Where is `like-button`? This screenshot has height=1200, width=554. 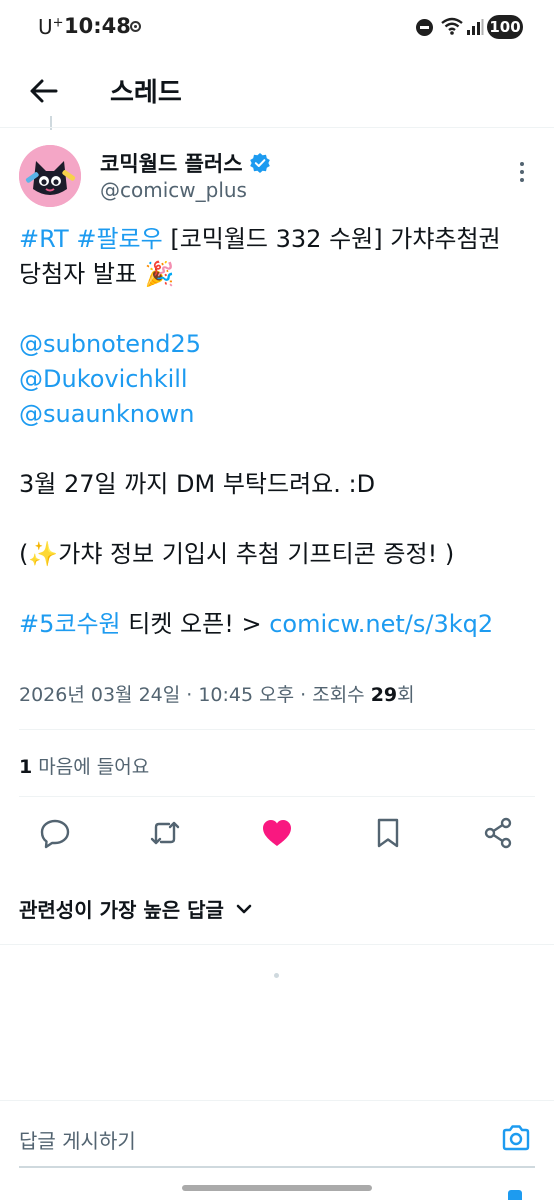 like-button is located at coordinates (277, 833).